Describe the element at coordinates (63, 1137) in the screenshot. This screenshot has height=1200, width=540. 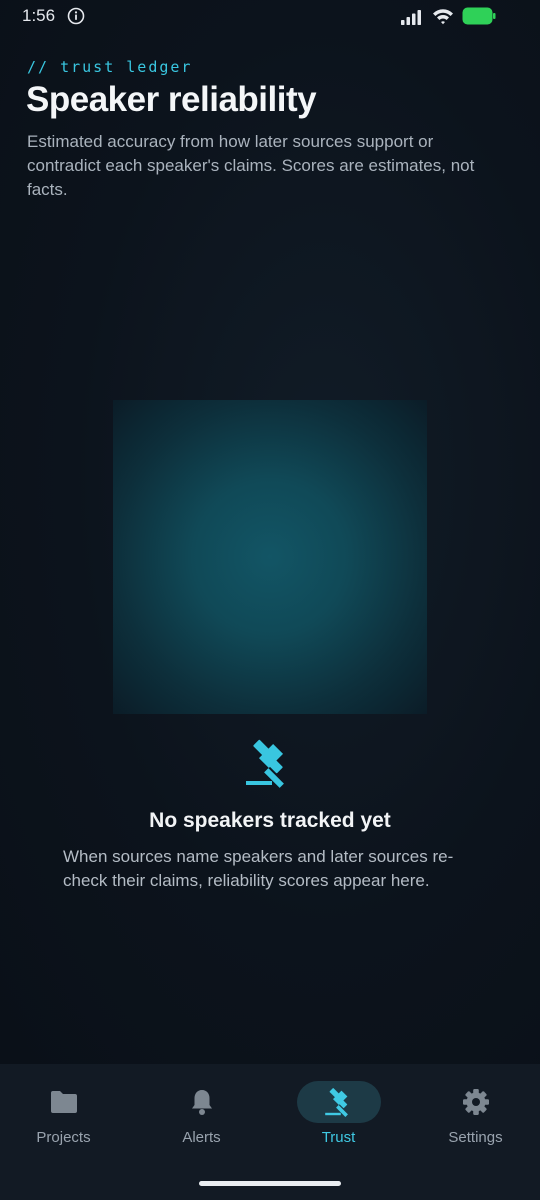
I see `nav-label-projects: Projects` at that location.